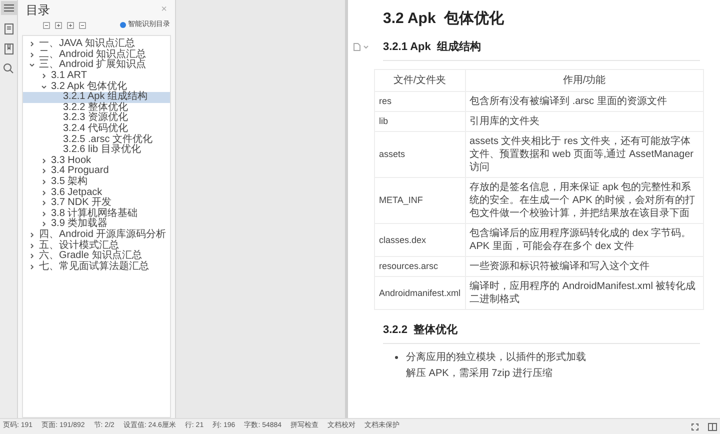  Describe the element at coordinates (96, 171) in the screenshot. I see `toc-item: 3.4 Proguard` at that location.